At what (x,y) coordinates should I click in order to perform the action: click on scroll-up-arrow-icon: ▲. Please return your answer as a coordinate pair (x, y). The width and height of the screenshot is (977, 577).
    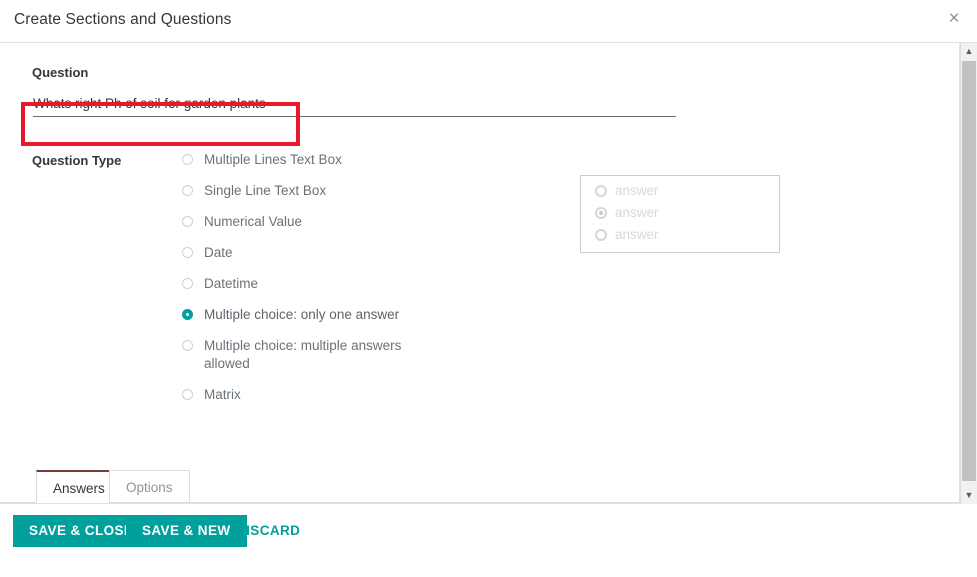
    Looking at the image, I should click on (969, 51).